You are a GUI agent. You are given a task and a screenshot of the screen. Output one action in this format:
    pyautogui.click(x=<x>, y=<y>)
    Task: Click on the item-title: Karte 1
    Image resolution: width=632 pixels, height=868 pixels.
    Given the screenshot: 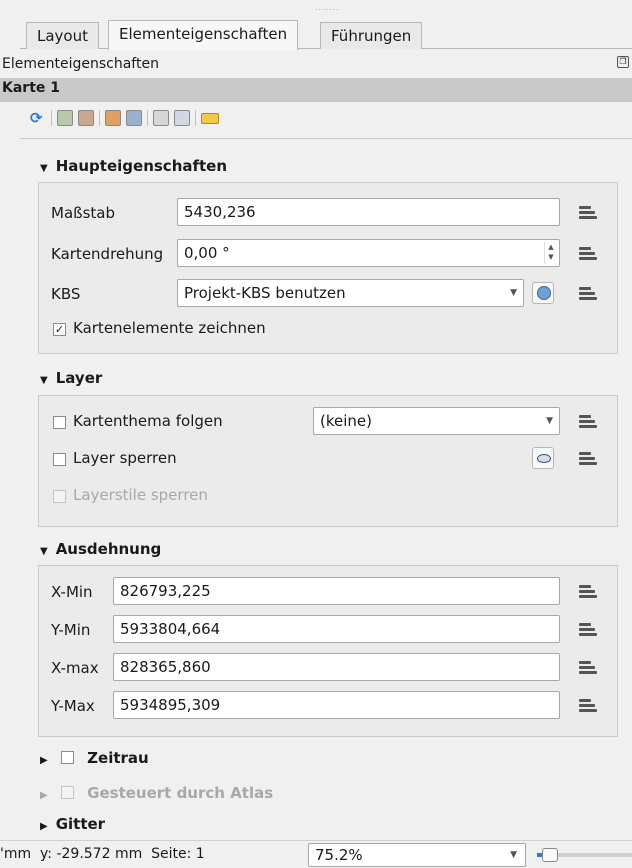 What is the action you would take?
    pyautogui.click(x=31, y=88)
    